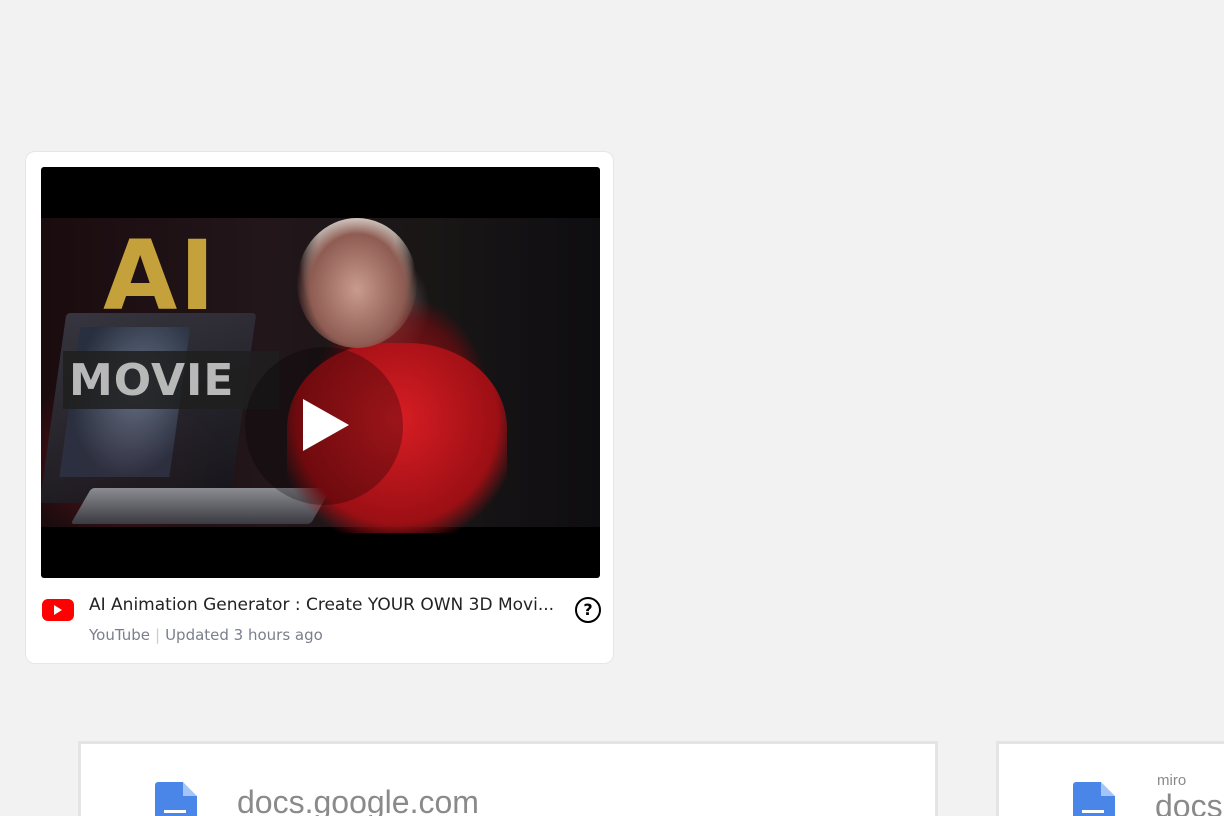 This screenshot has width=1224, height=816. I want to click on link-card-miro-docs: miro docs, so click(1110, 778).